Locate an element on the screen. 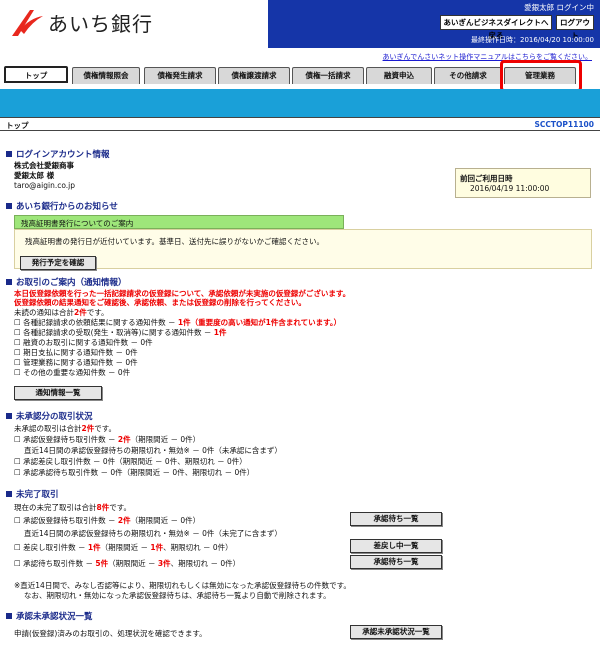 The image size is (600, 648). tab-highlight-box is located at coordinates (541, 76).